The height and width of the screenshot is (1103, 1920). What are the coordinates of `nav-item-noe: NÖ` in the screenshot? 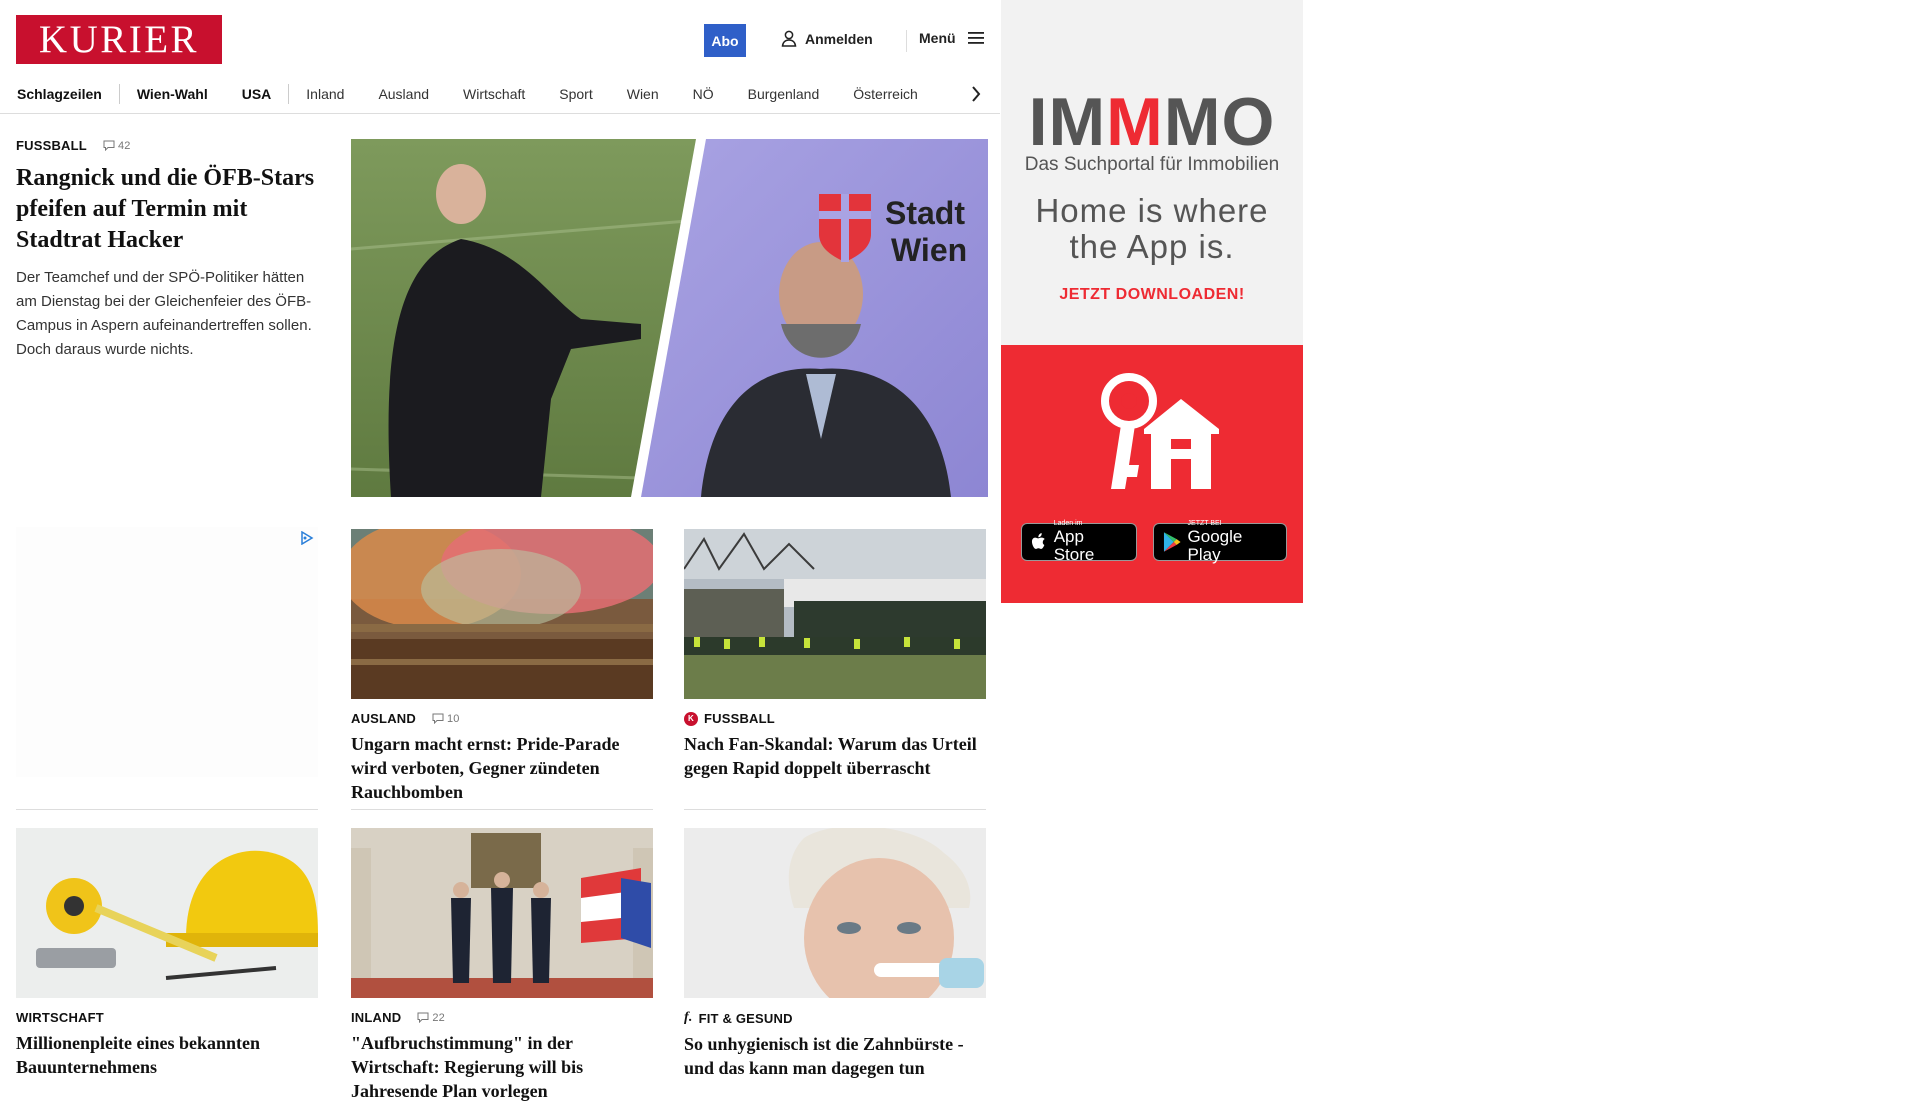 It's located at (703, 94).